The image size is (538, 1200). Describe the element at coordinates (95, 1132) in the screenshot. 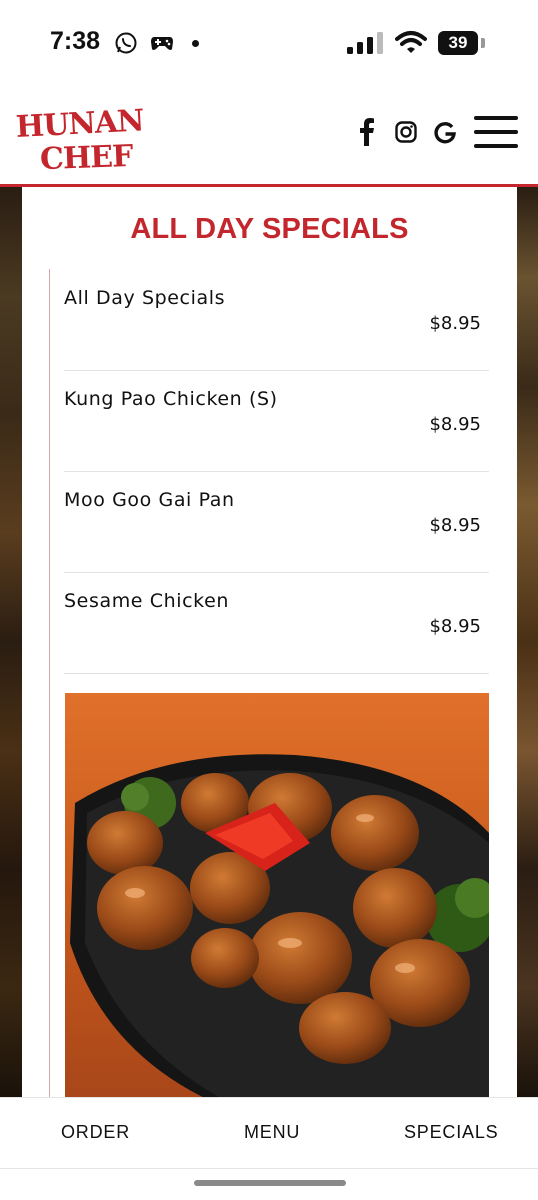

I see `nav-order: ORDER` at that location.